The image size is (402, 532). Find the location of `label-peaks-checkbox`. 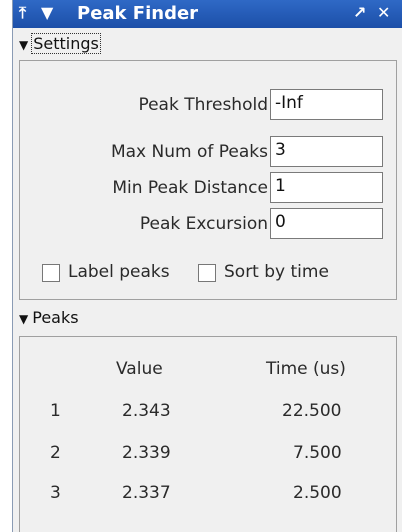

label-peaks-checkbox is located at coordinates (51, 273).